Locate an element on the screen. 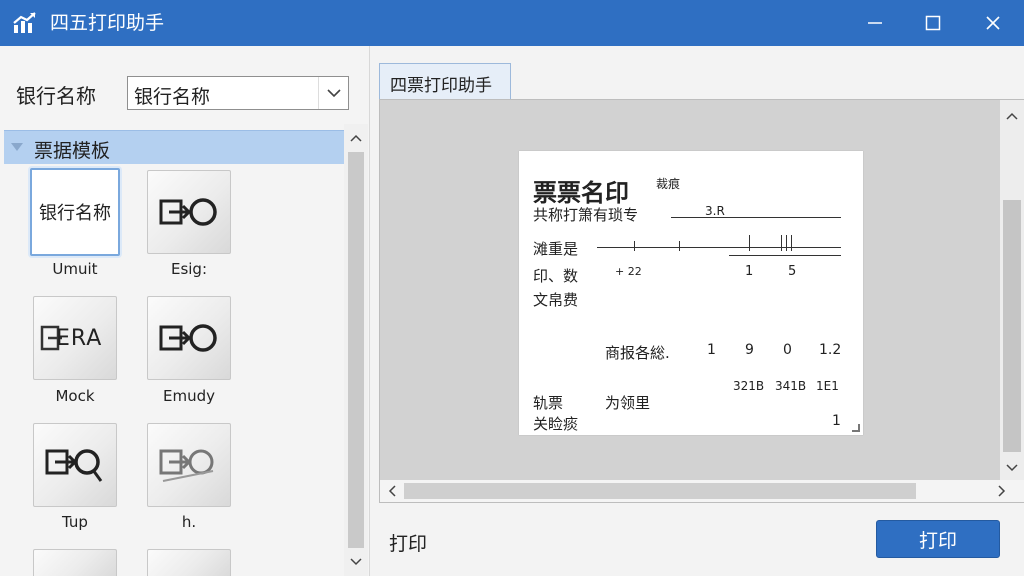  bank-name-select: 银行名称 is located at coordinates (238, 93).